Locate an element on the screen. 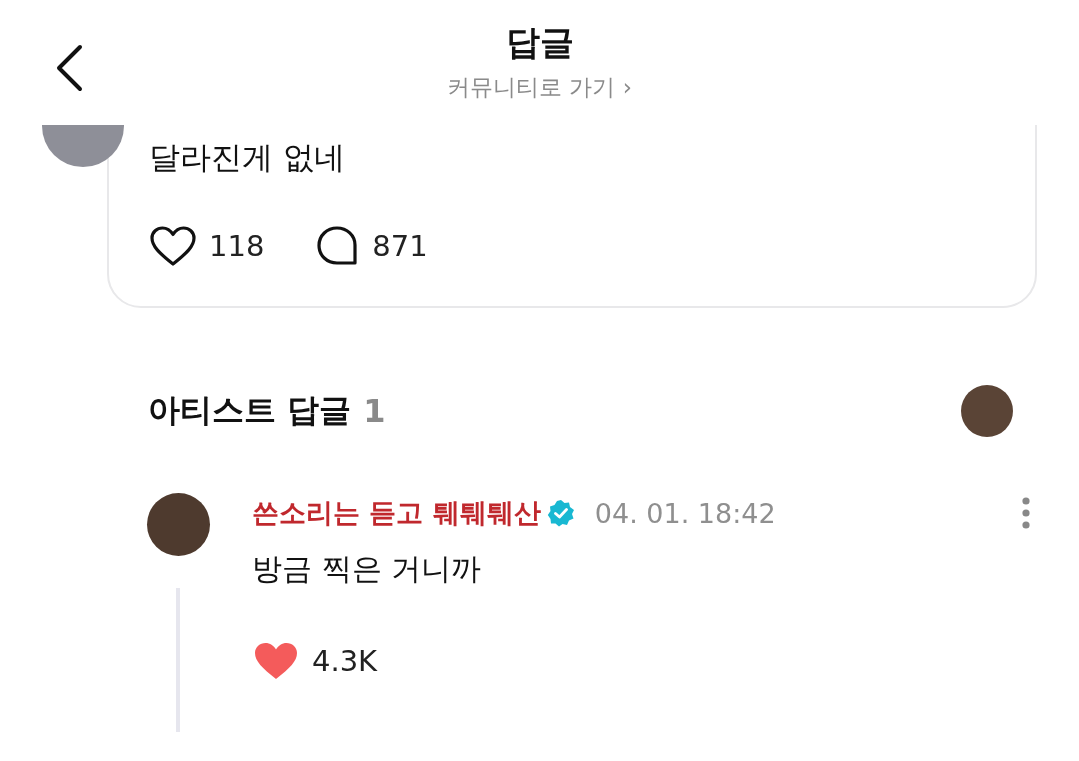 This screenshot has height=761, width=1079. like-button: 118 is located at coordinates (207, 246).